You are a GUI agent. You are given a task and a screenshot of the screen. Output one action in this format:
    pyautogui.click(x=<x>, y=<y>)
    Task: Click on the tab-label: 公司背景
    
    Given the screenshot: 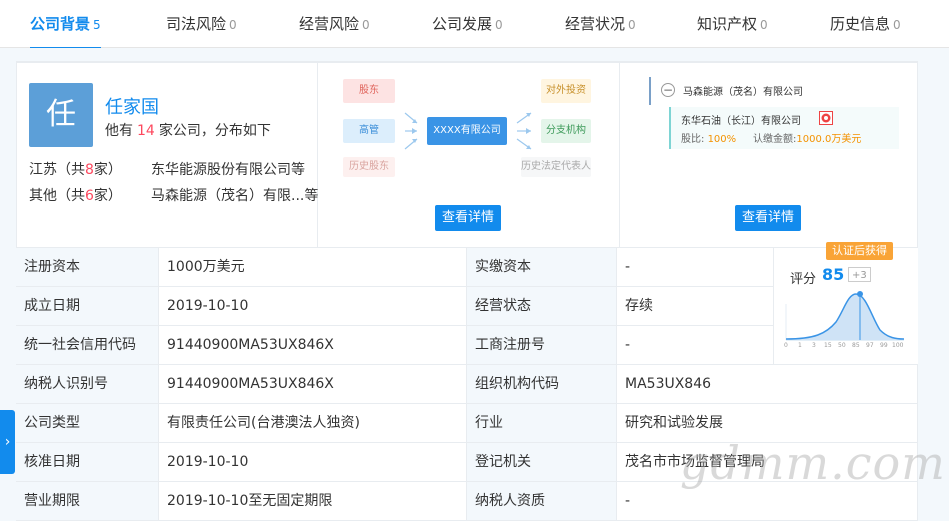 What is the action you would take?
    pyautogui.click(x=60, y=24)
    